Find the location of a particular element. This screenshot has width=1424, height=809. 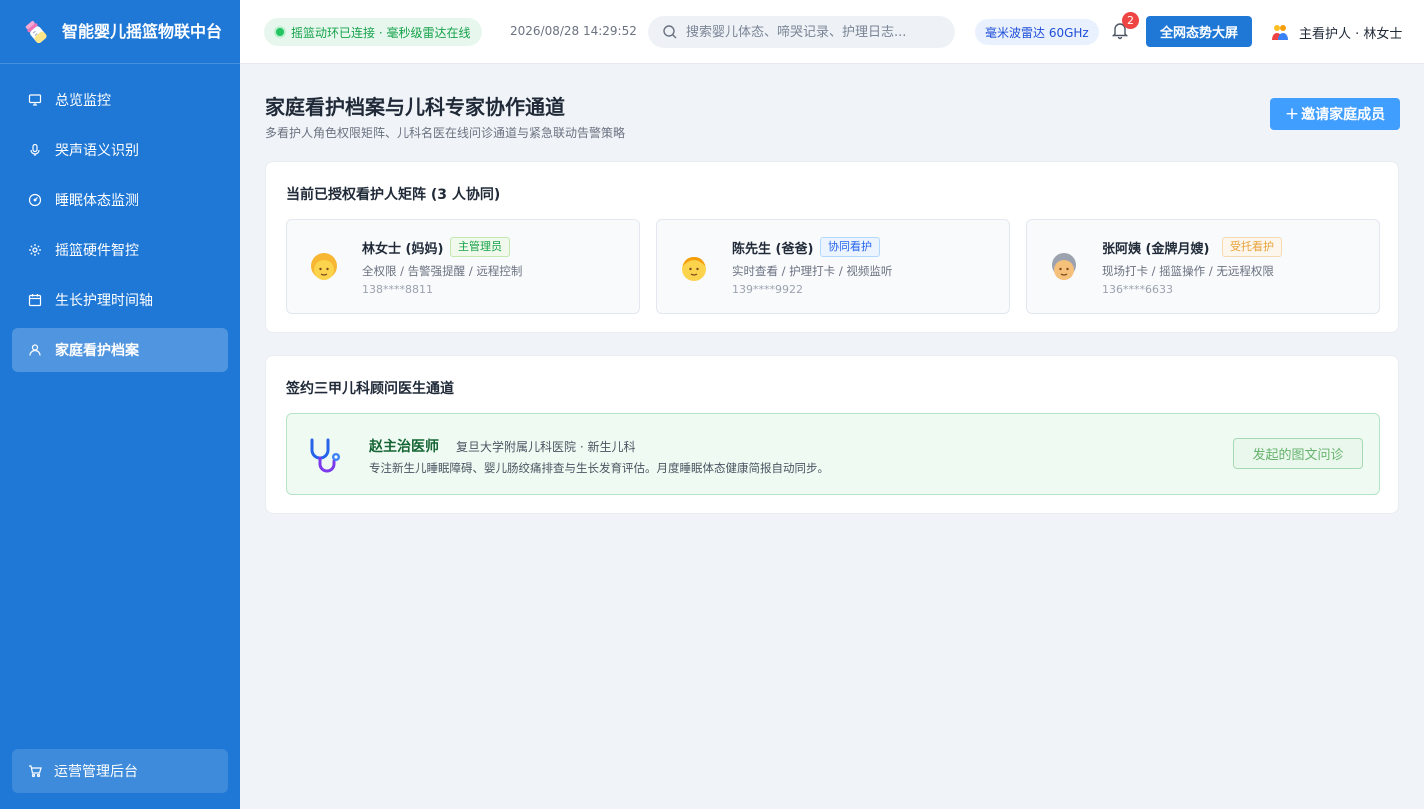

invite-button-label: 邀请家庭成员 is located at coordinates (1343, 115).